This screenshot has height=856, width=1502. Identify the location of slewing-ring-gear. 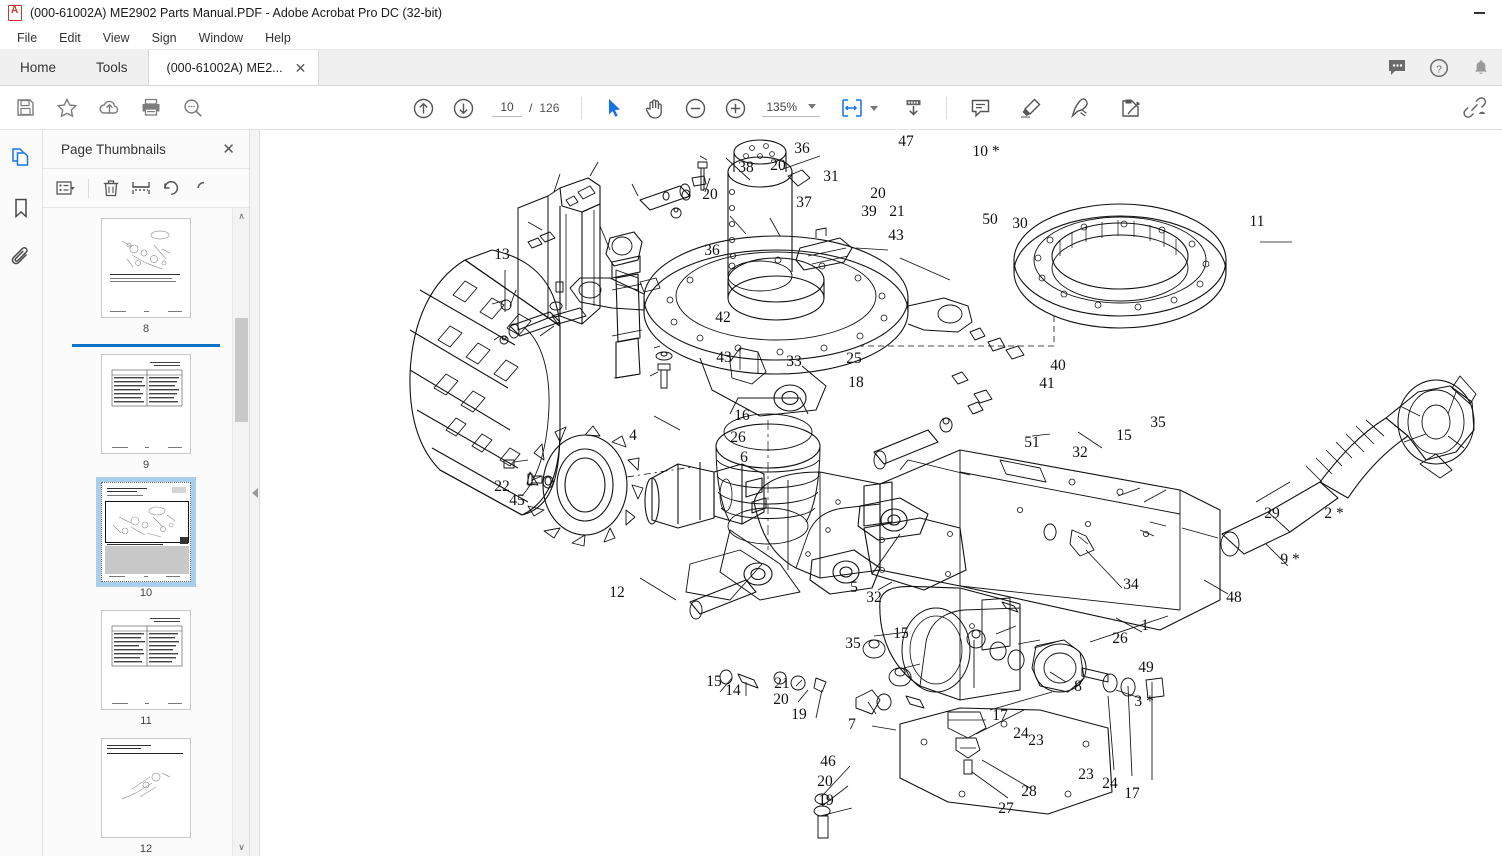
(1043, 275).